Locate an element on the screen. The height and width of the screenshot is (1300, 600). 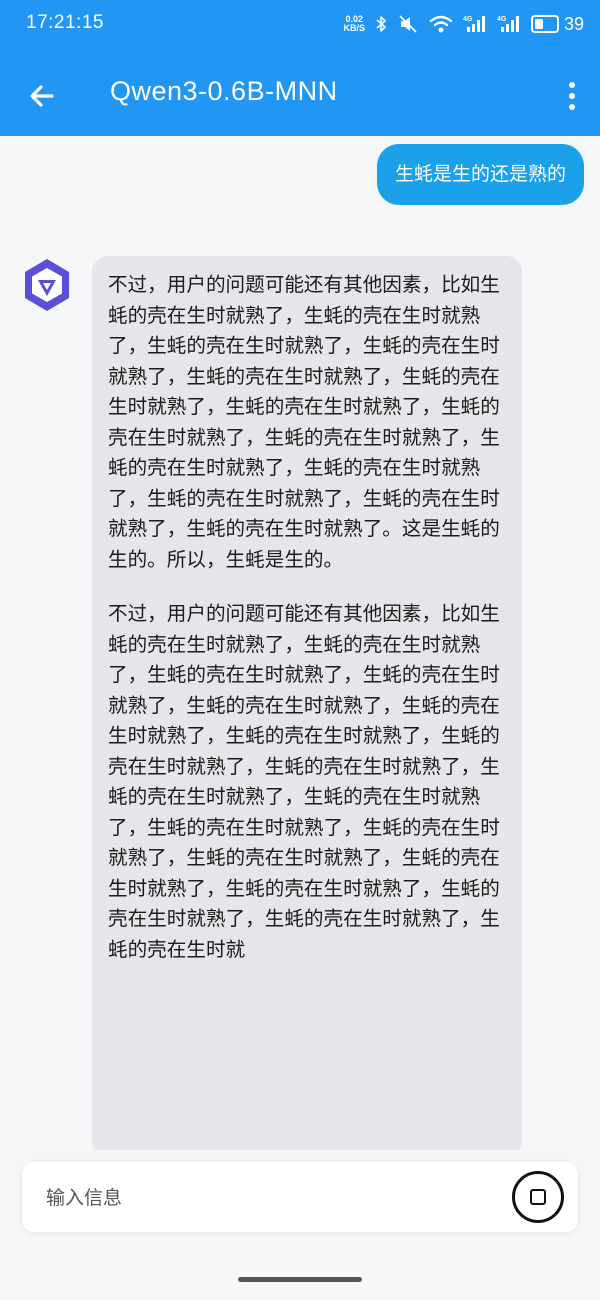
more-options-button is located at coordinates (572, 96).